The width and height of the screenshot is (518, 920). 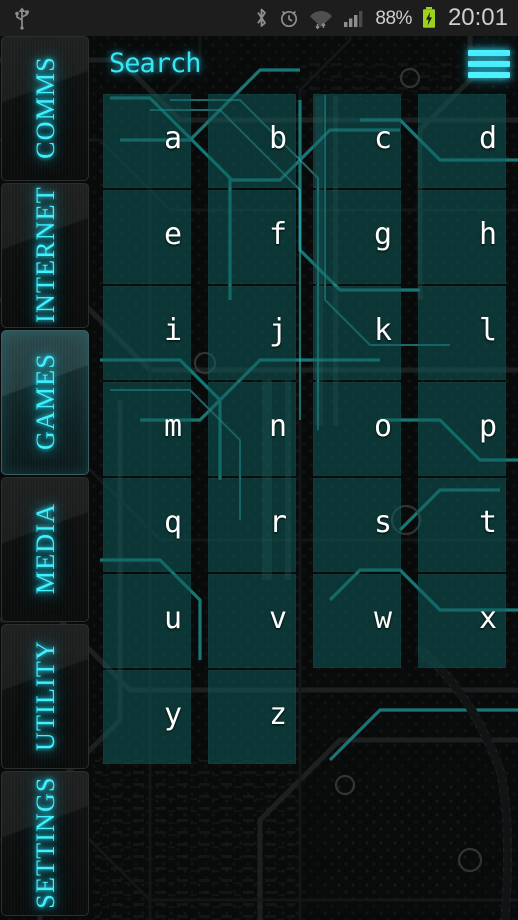 I want to click on hamburger-menu-icon, so click(x=489, y=64).